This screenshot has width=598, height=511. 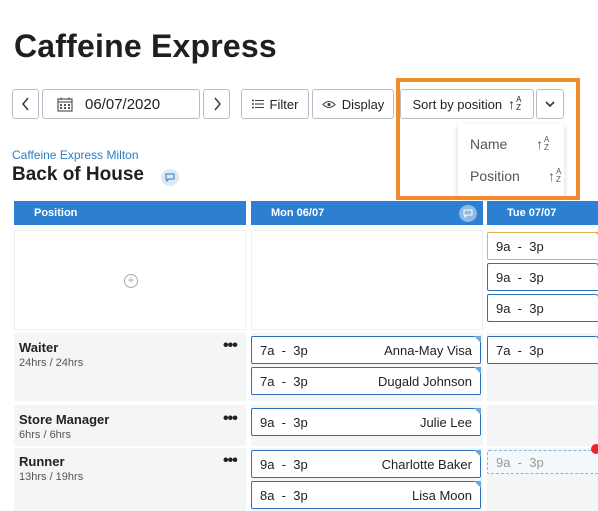 I want to click on sort-dropdown-toggle, so click(x=550, y=104).